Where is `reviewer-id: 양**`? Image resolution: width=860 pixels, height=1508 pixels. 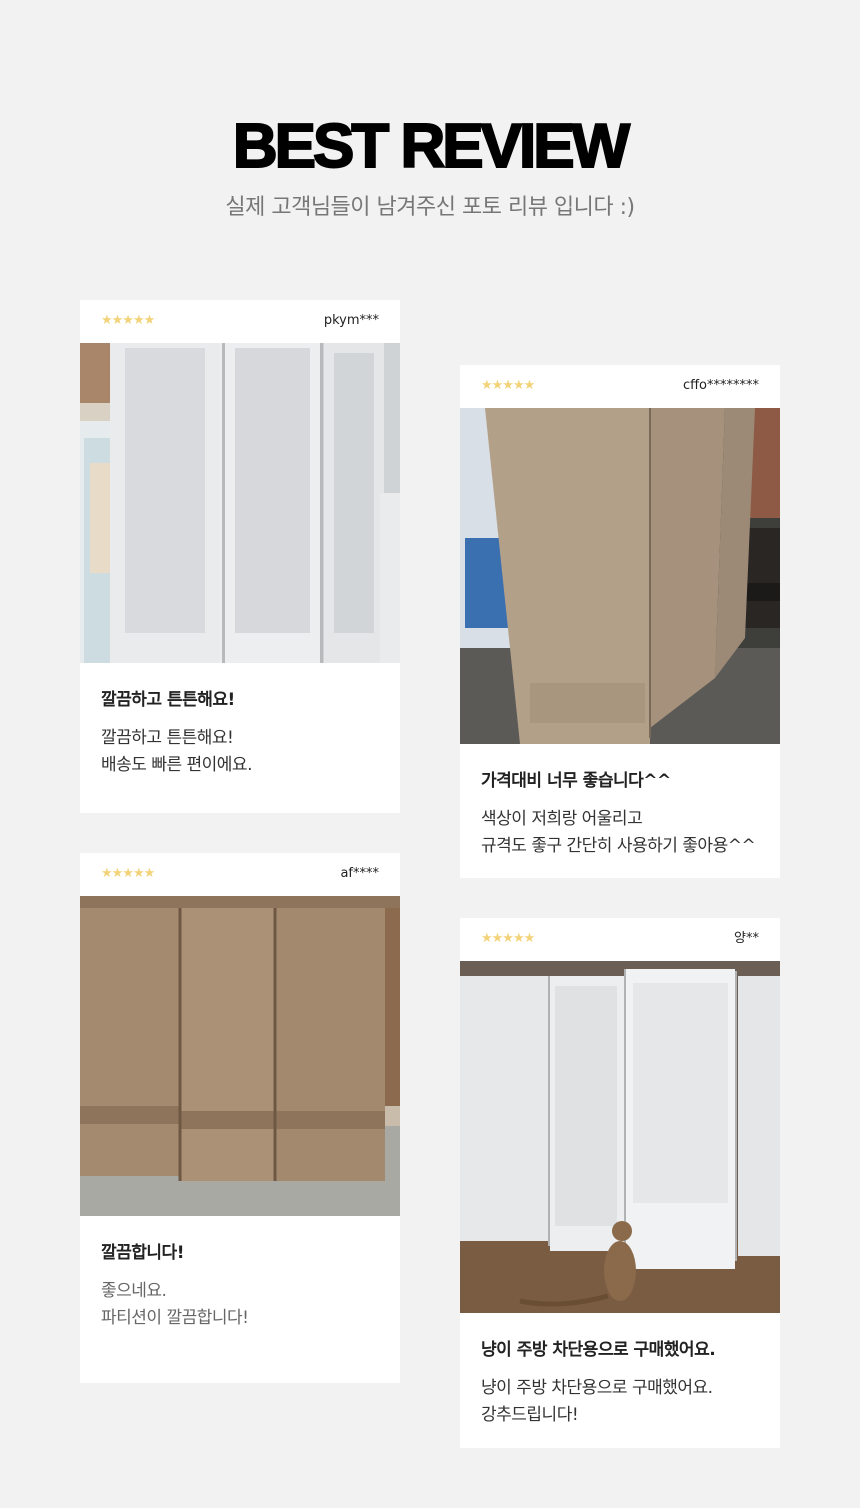
reviewer-id: 양** is located at coordinates (746, 938).